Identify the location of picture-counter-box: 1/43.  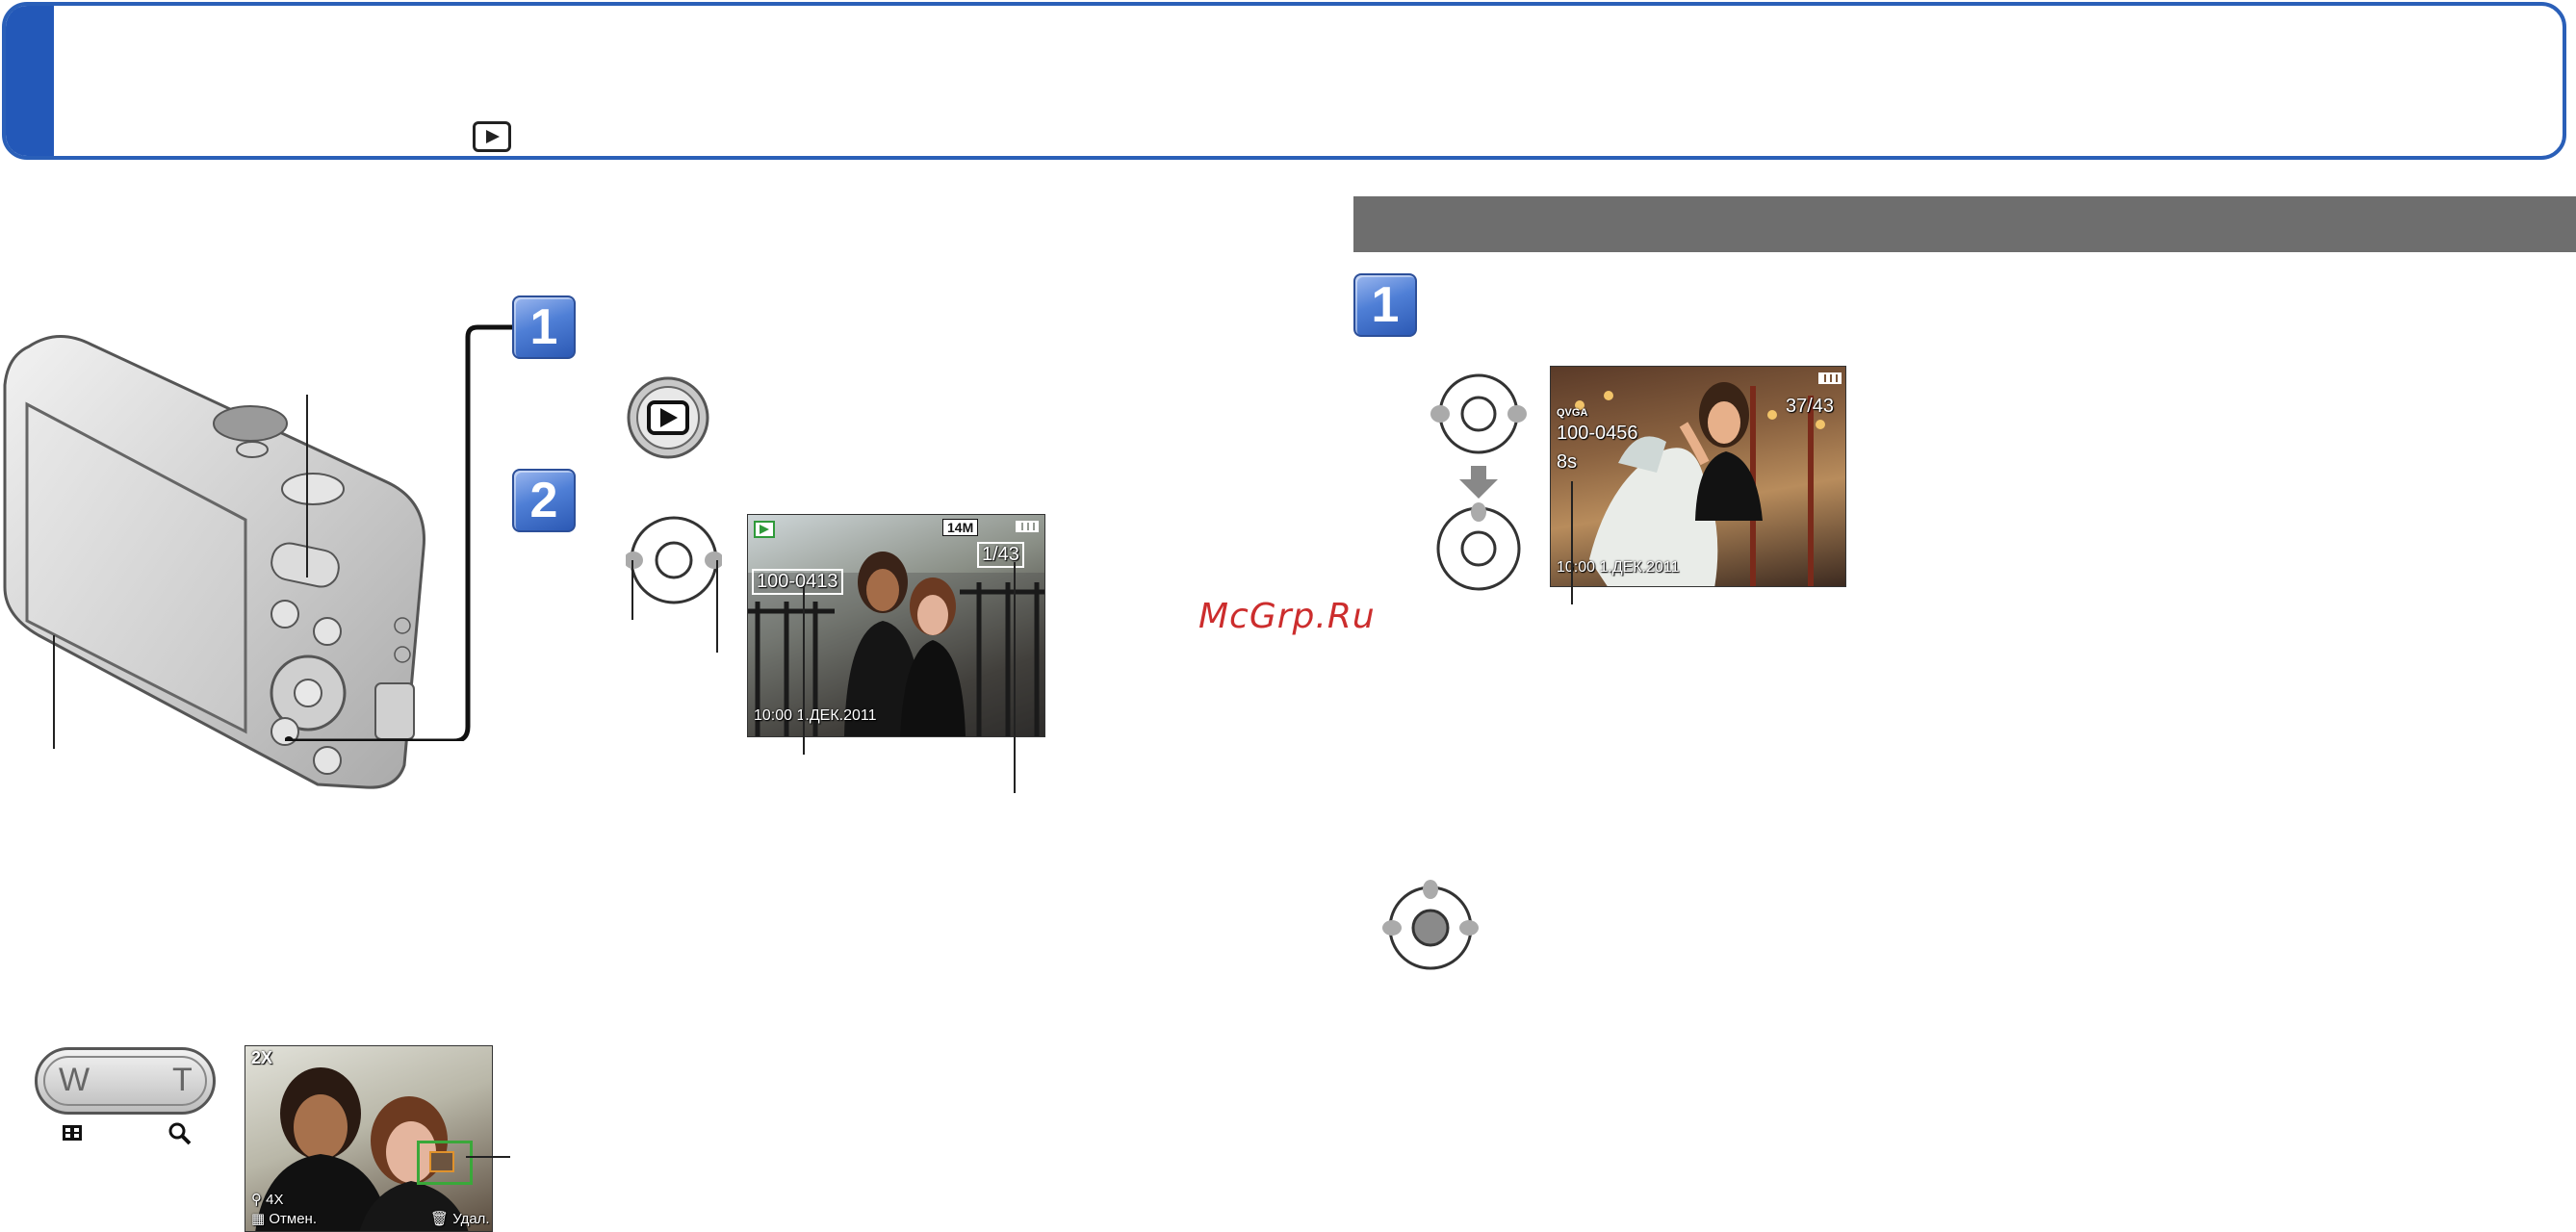
(1001, 555).